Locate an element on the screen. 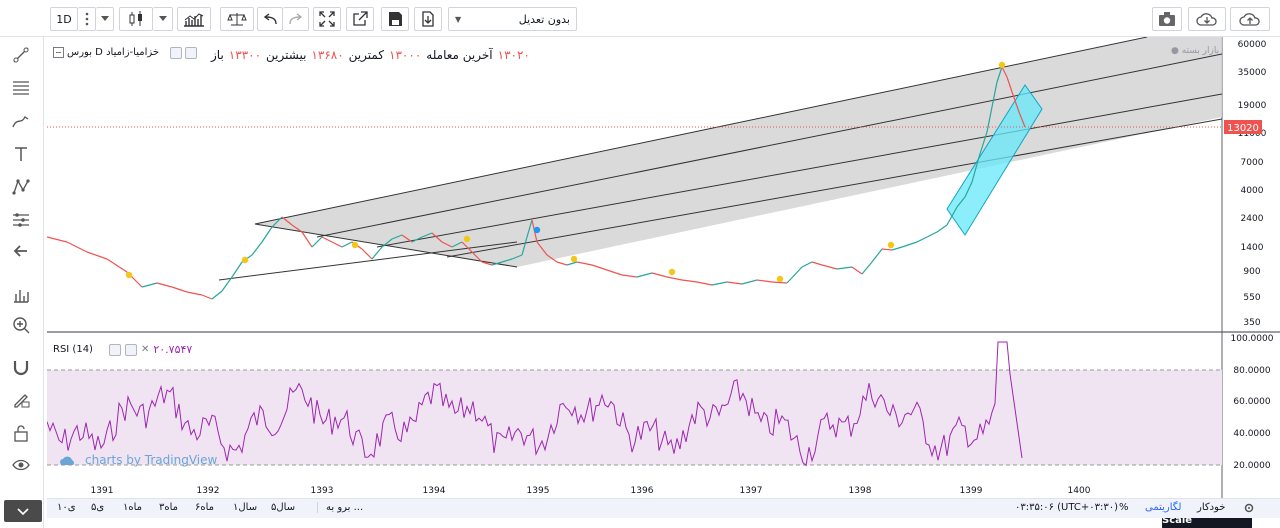  time-tick-label: 1394 is located at coordinates (434, 491).